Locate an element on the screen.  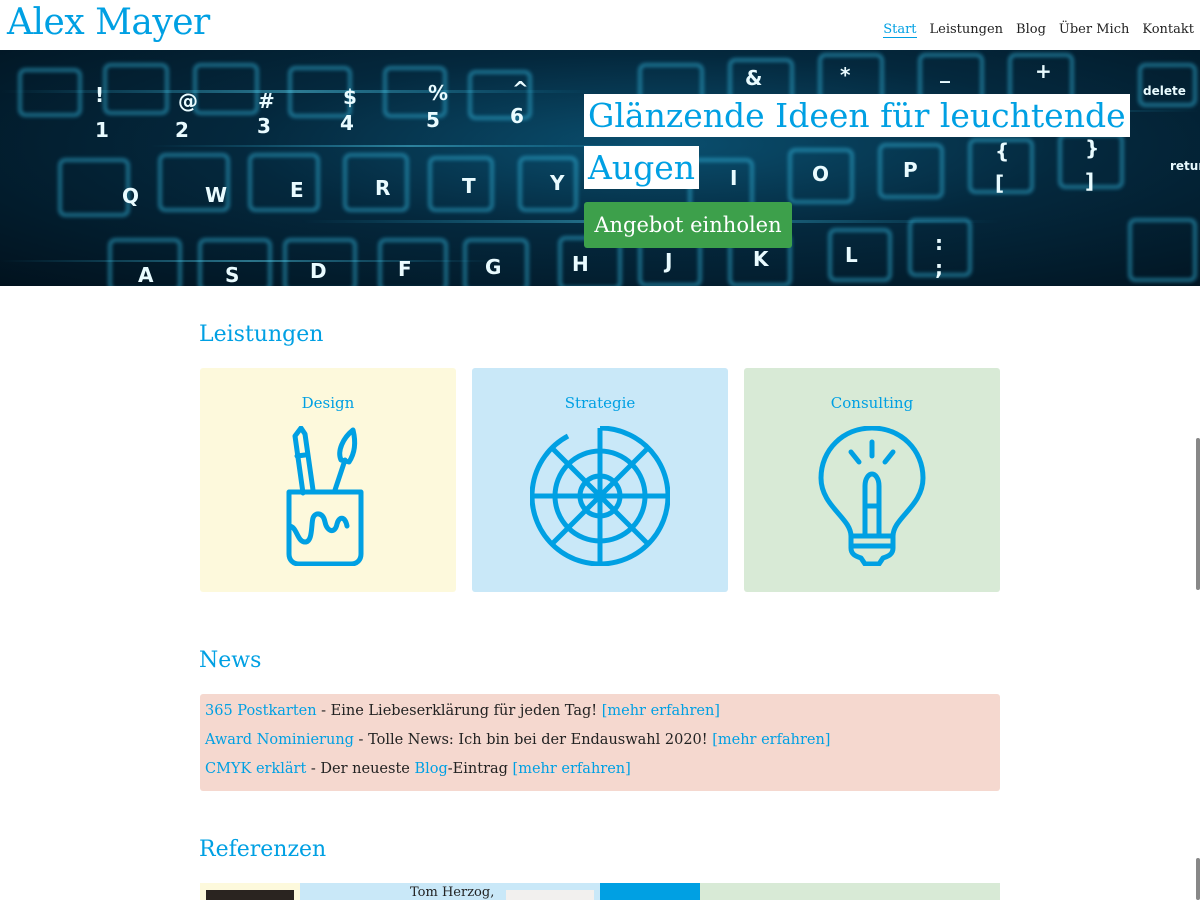
news-text: - Der neueste is located at coordinates (360, 769).